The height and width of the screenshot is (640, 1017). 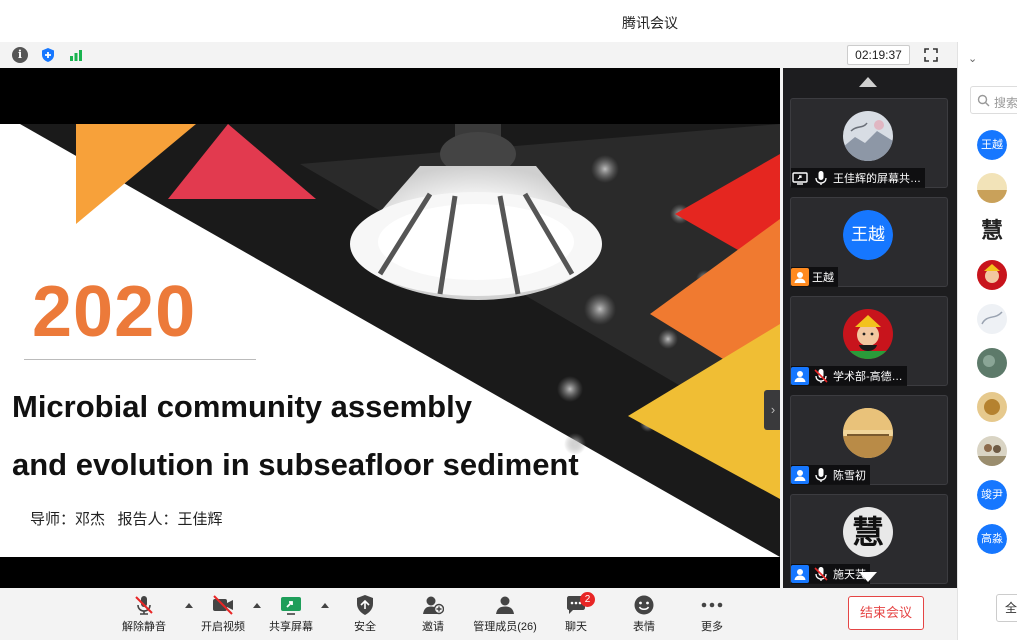 I want to click on slide-title-line-2: and evolution in subseafloor sediment, so click(x=295, y=464).